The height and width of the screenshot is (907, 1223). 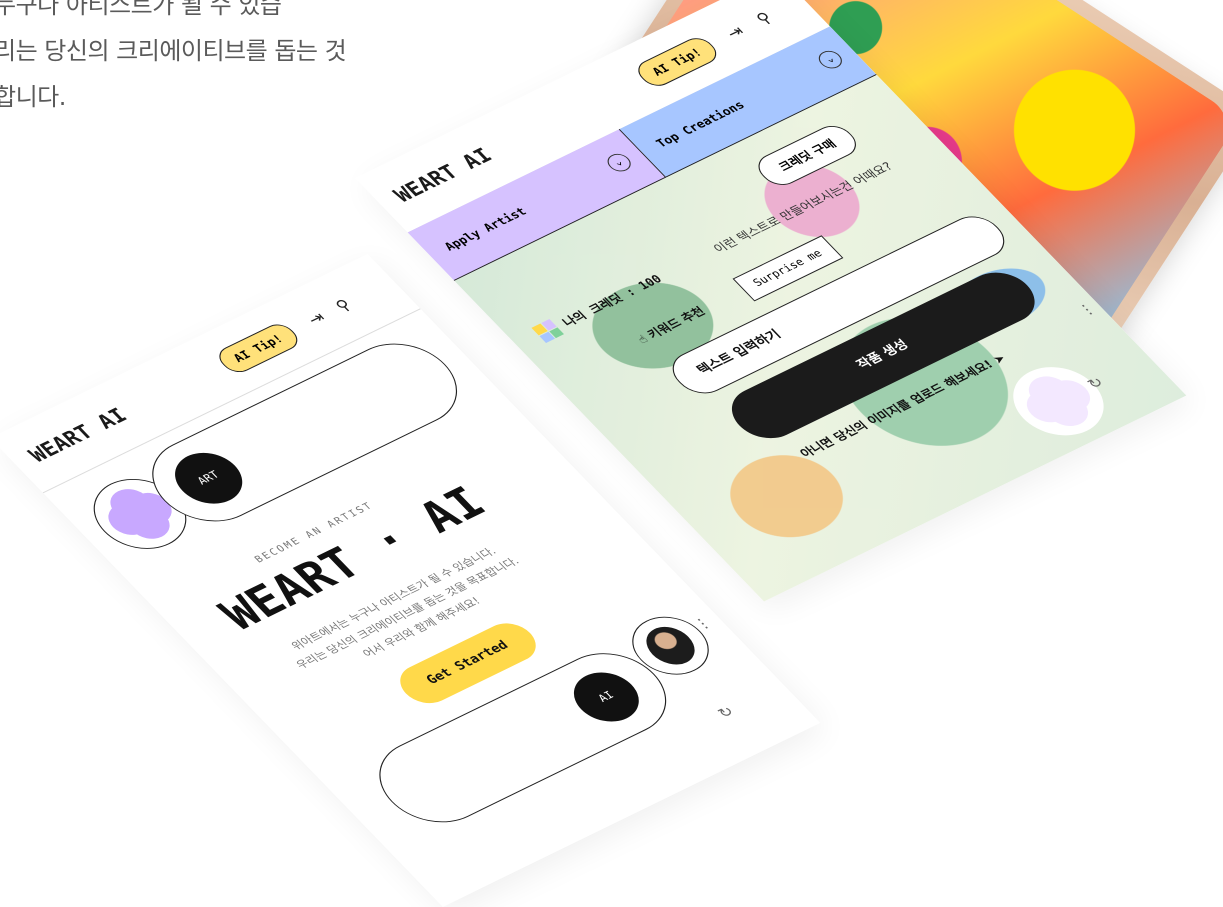 I want to click on tab-apply-label: Apply Artist, so click(x=485, y=229).